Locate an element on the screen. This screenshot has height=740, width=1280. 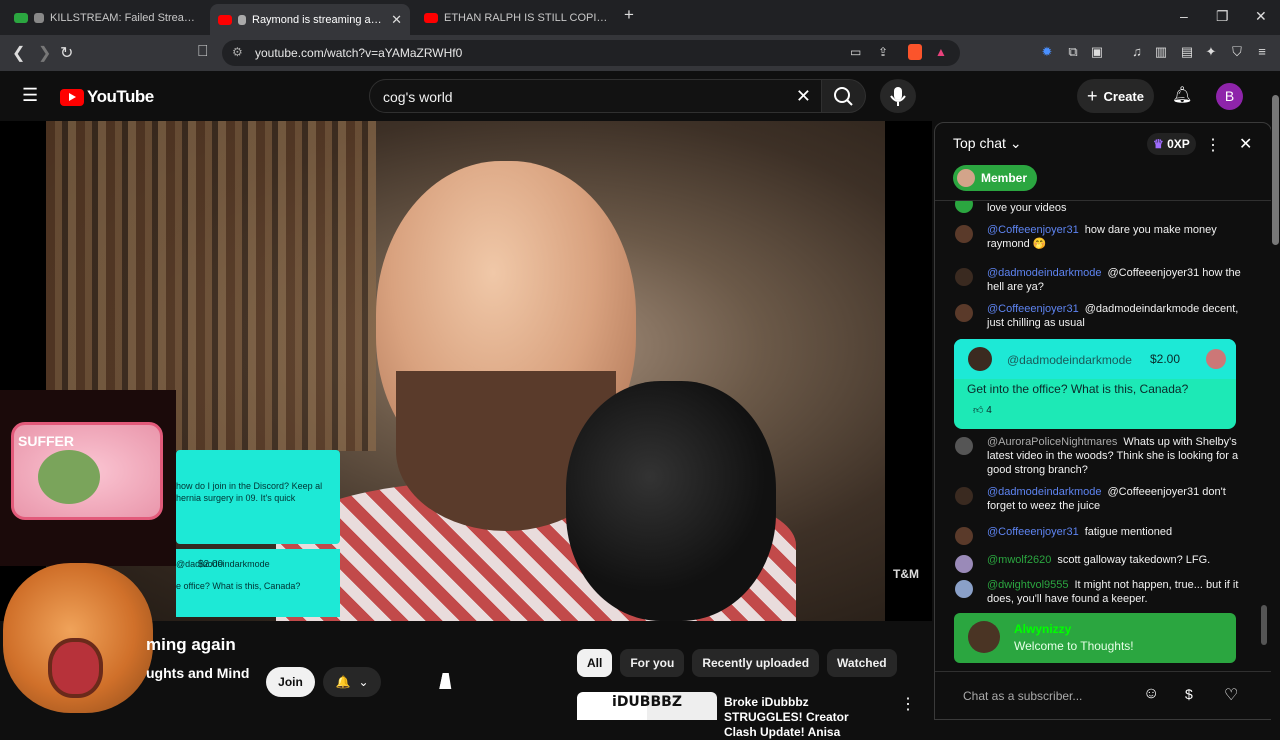
chevron-down-icon: ⌄ is located at coordinates (363, 682).